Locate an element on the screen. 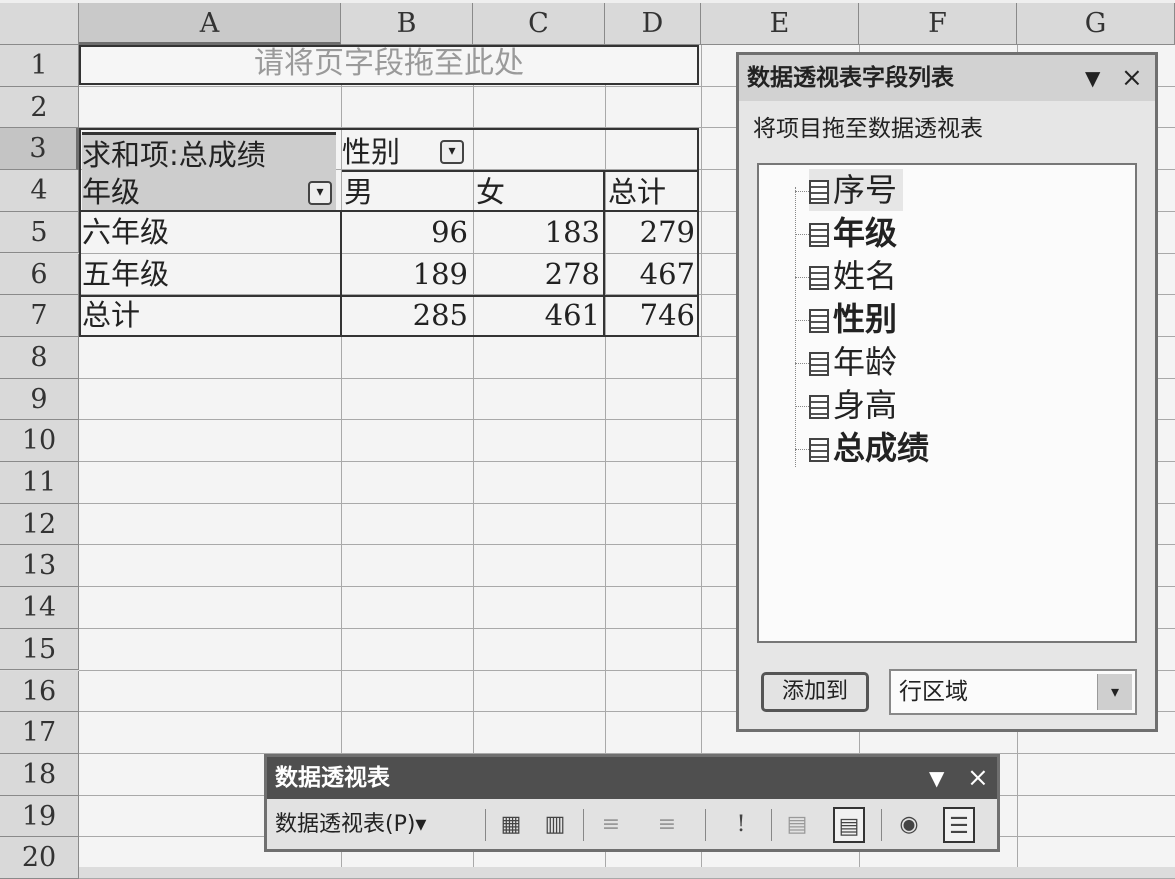  field-list-minimize-icon: ▼ is located at coordinates (1092, 78).